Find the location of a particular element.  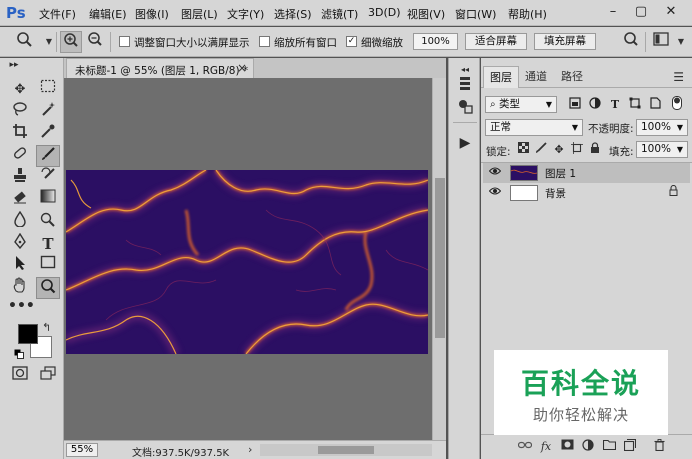

vertical-scrollbar is located at coordinates (439, 259).